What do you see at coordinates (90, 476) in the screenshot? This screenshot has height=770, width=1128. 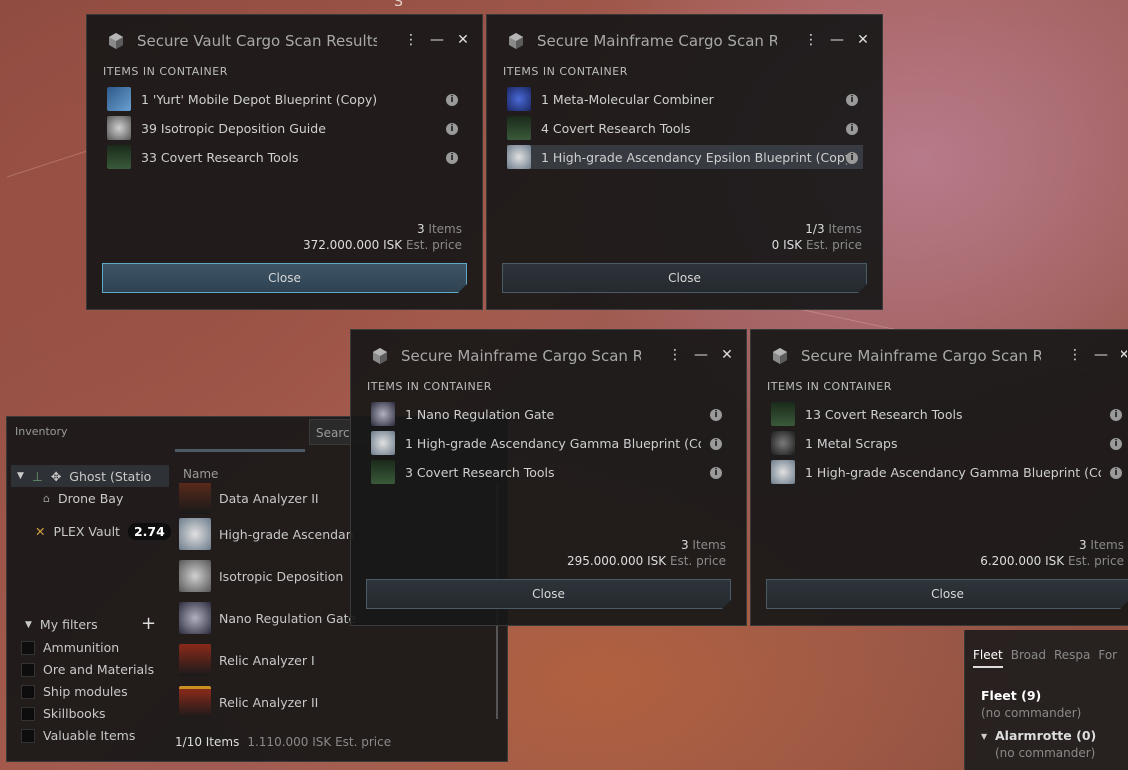 I see `tree-item-ship: ▼ ⊥ ✥ Ghost (Statio` at bounding box center [90, 476].